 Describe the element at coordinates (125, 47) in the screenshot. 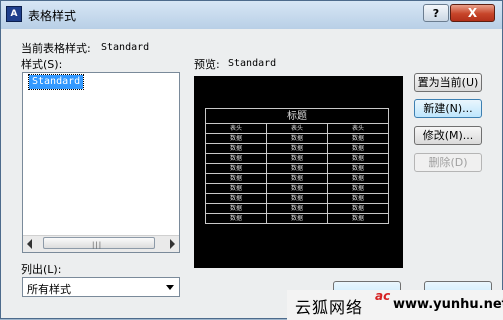

I see `current-style-value: Standard` at that location.